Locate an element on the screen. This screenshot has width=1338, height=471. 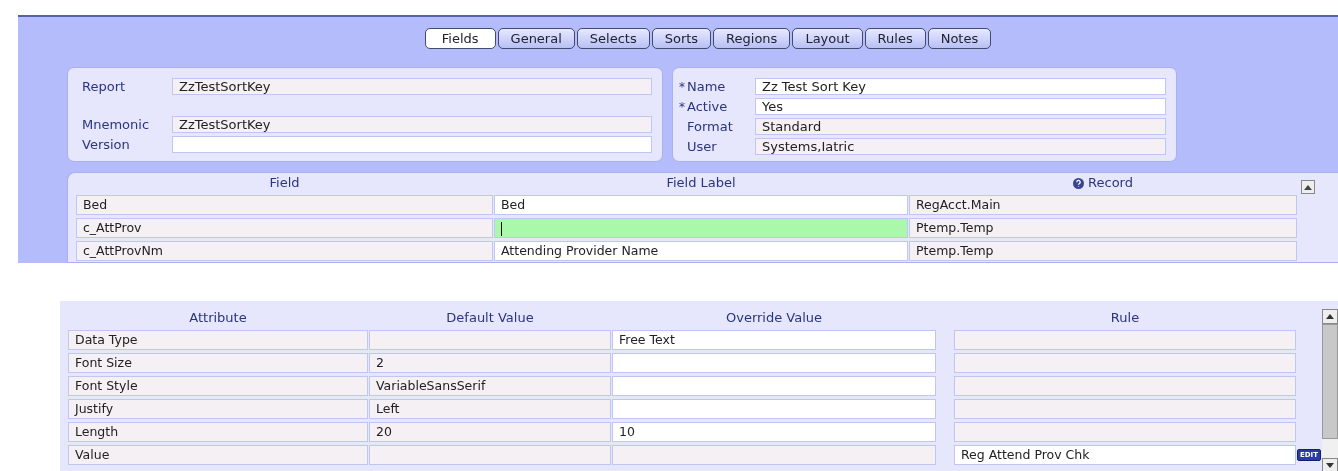
tab: Sorts is located at coordinates (681, 38).